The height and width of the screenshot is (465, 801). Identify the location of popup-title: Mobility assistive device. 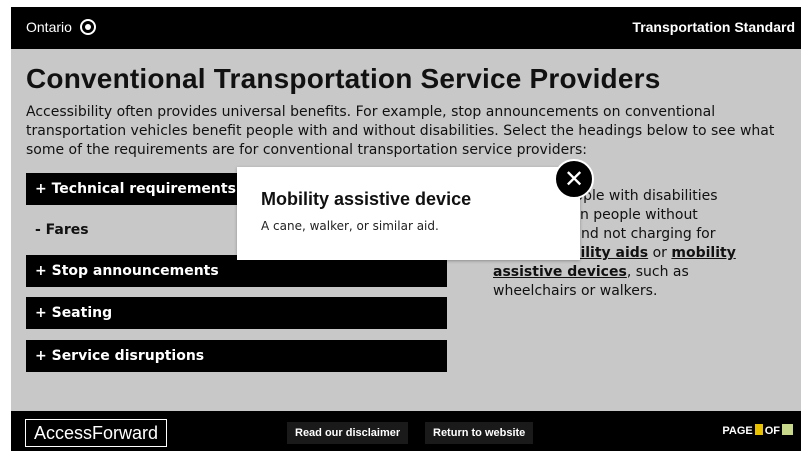
(366, 199).